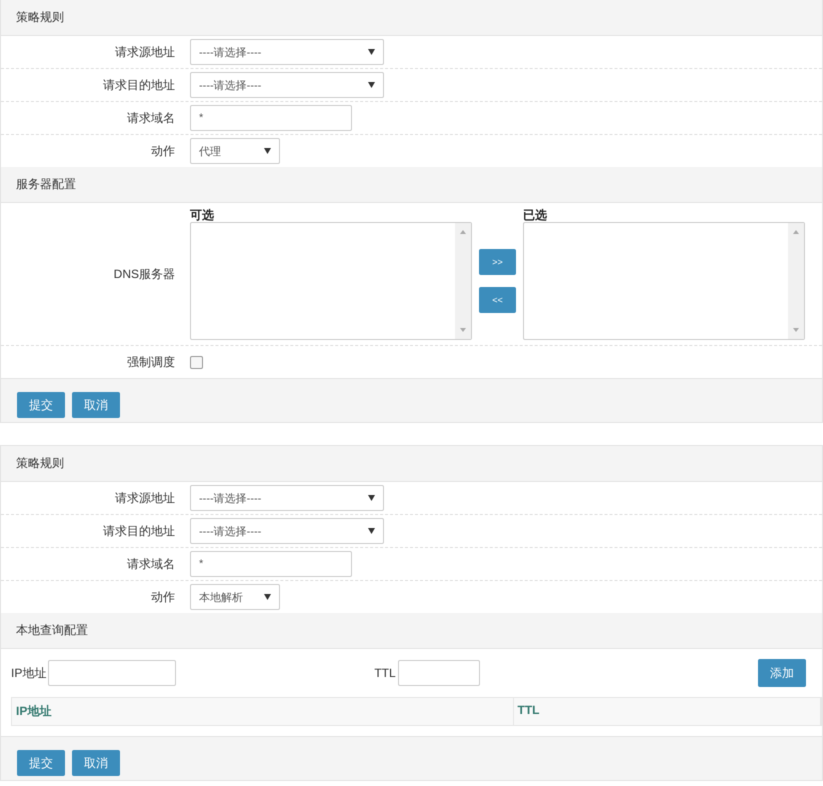  I want to click on move-left-button: <<, so click(497, 300).